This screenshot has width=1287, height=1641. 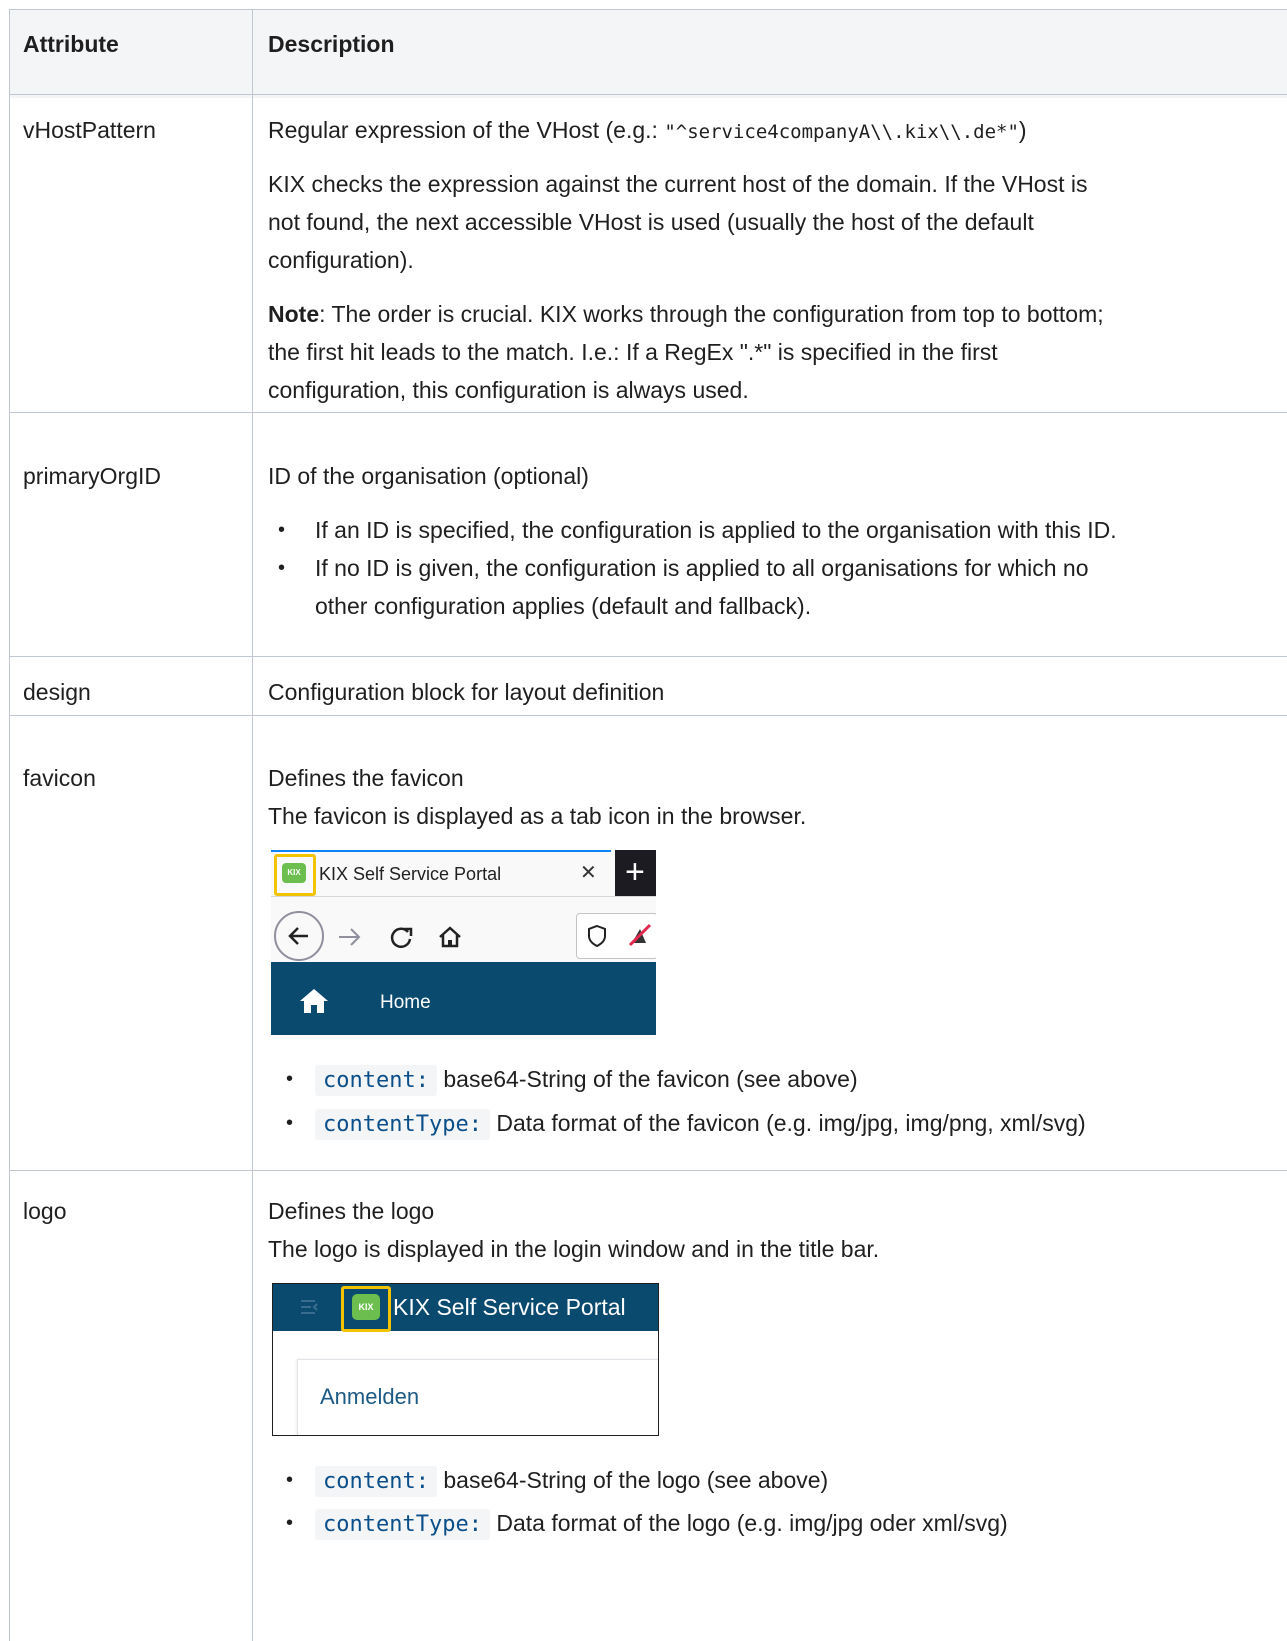 I want to click on portal-title: KIX Self Service Portal, so click(x=509, y=1307).